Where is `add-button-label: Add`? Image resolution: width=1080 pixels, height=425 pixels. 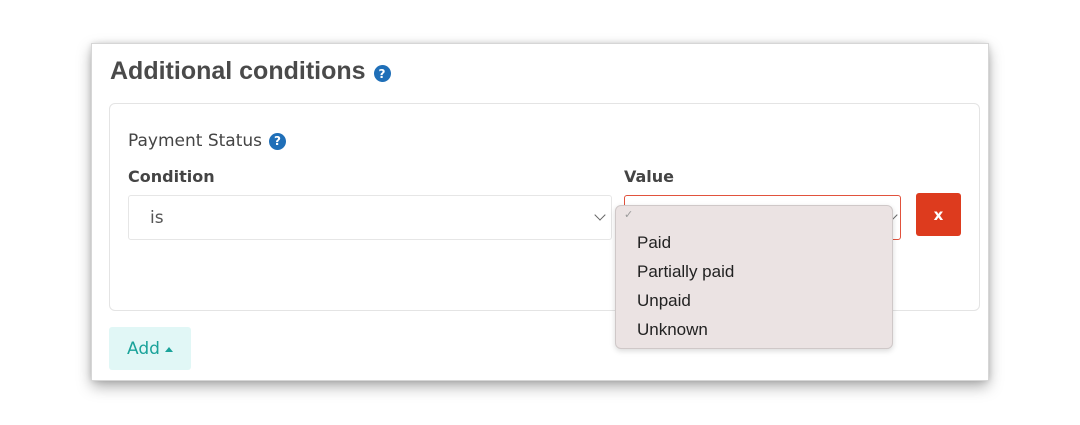 add-button-label: Add is located at coordinates (143, 348).